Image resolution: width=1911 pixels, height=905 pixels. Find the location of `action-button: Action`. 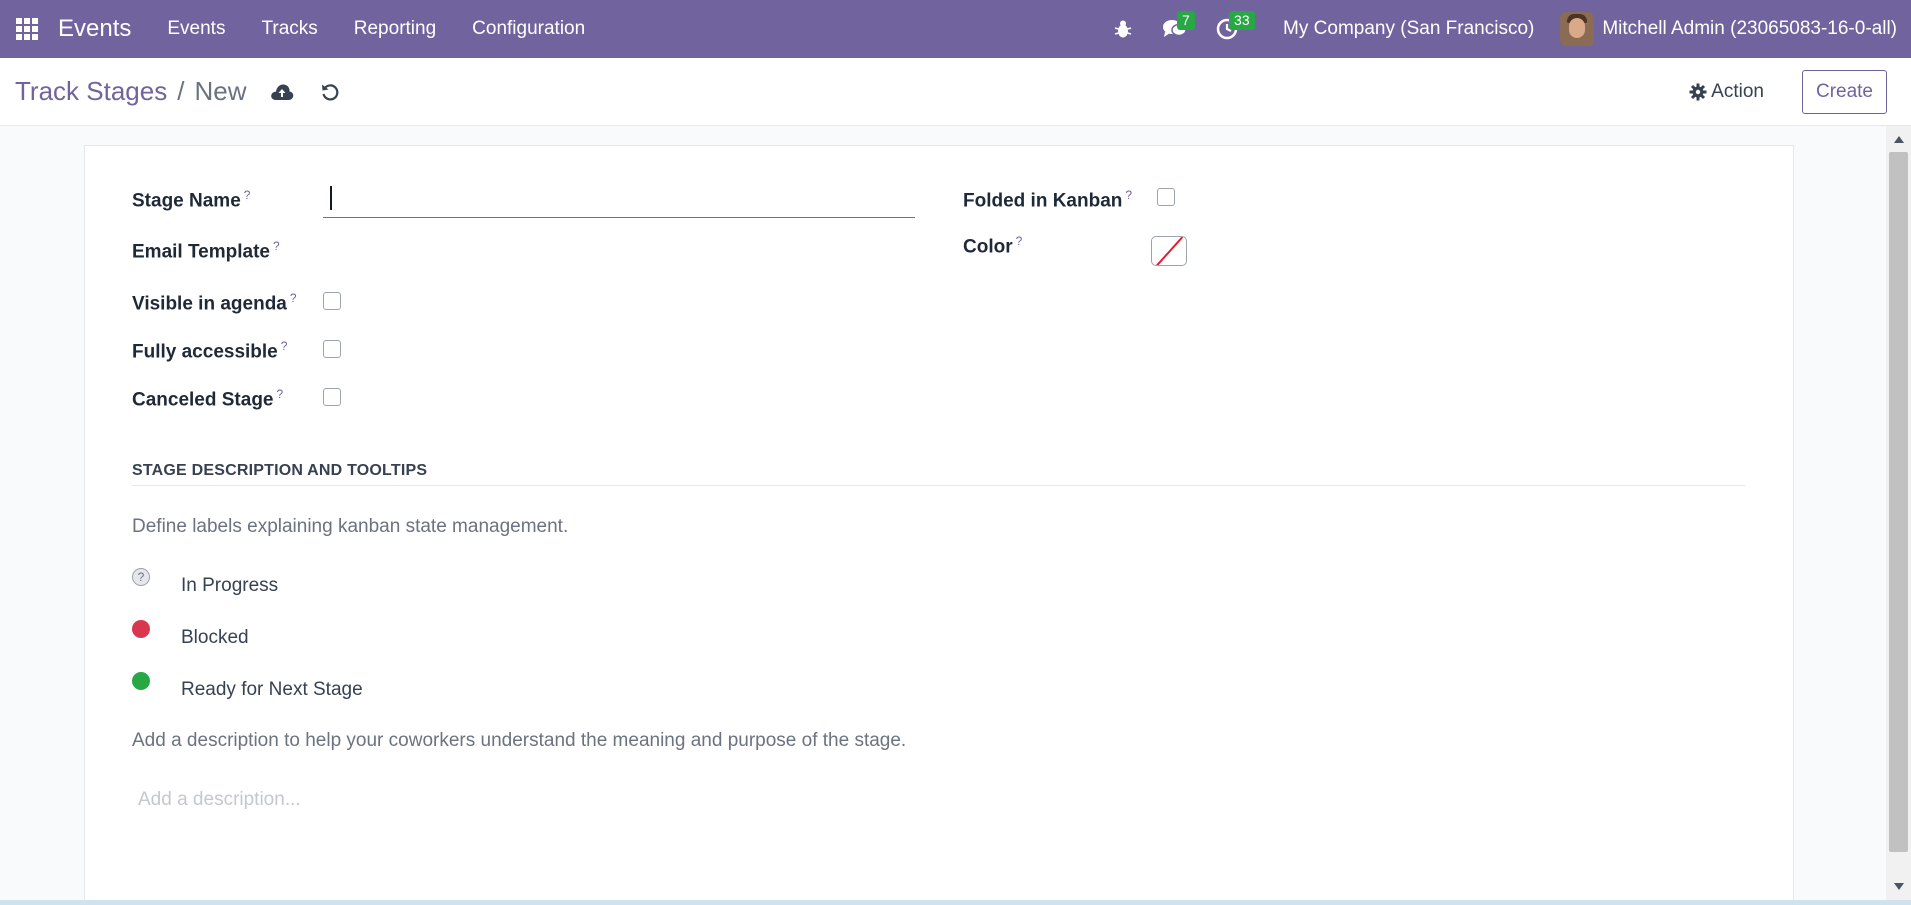

action-button: Action is located at coordinates (1726, 92).